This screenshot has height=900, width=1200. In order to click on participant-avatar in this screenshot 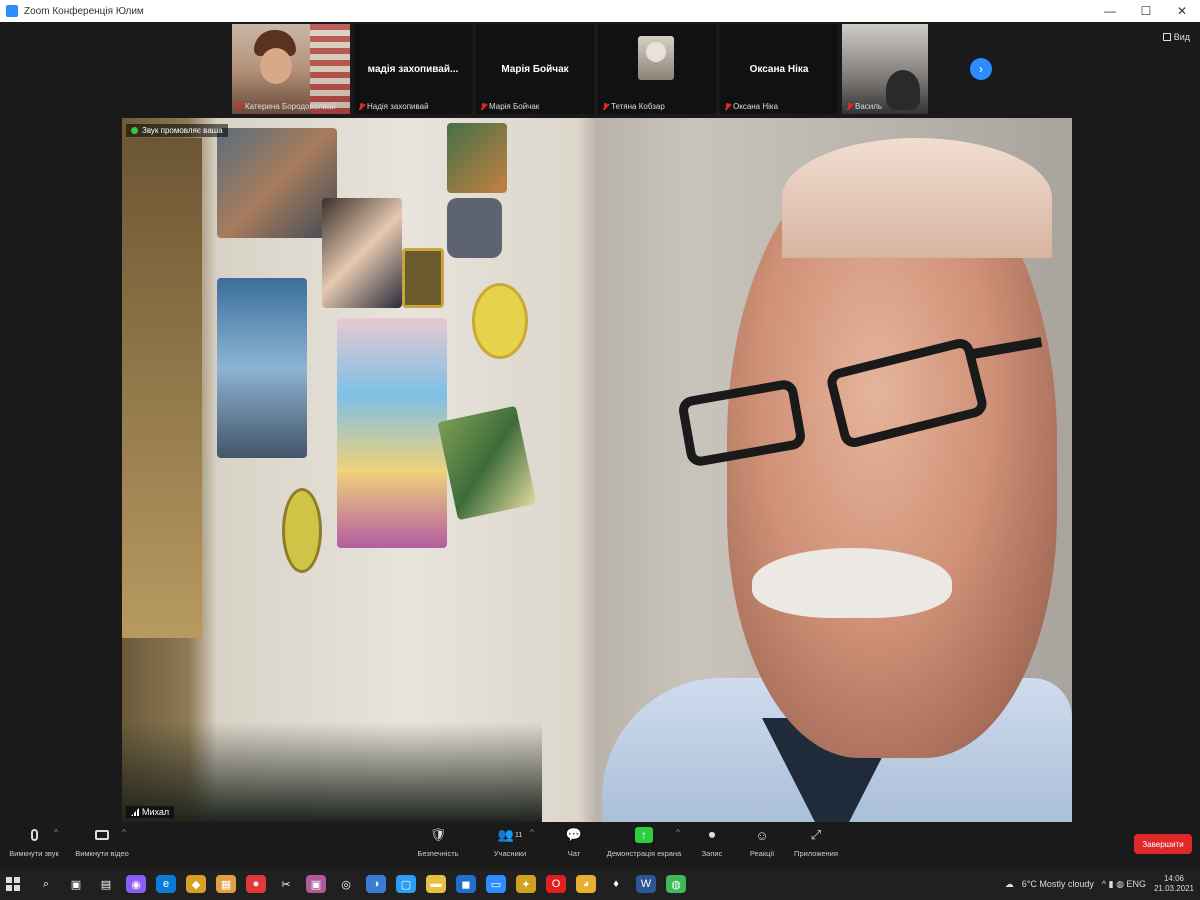, I will do `click(656, 58)`.